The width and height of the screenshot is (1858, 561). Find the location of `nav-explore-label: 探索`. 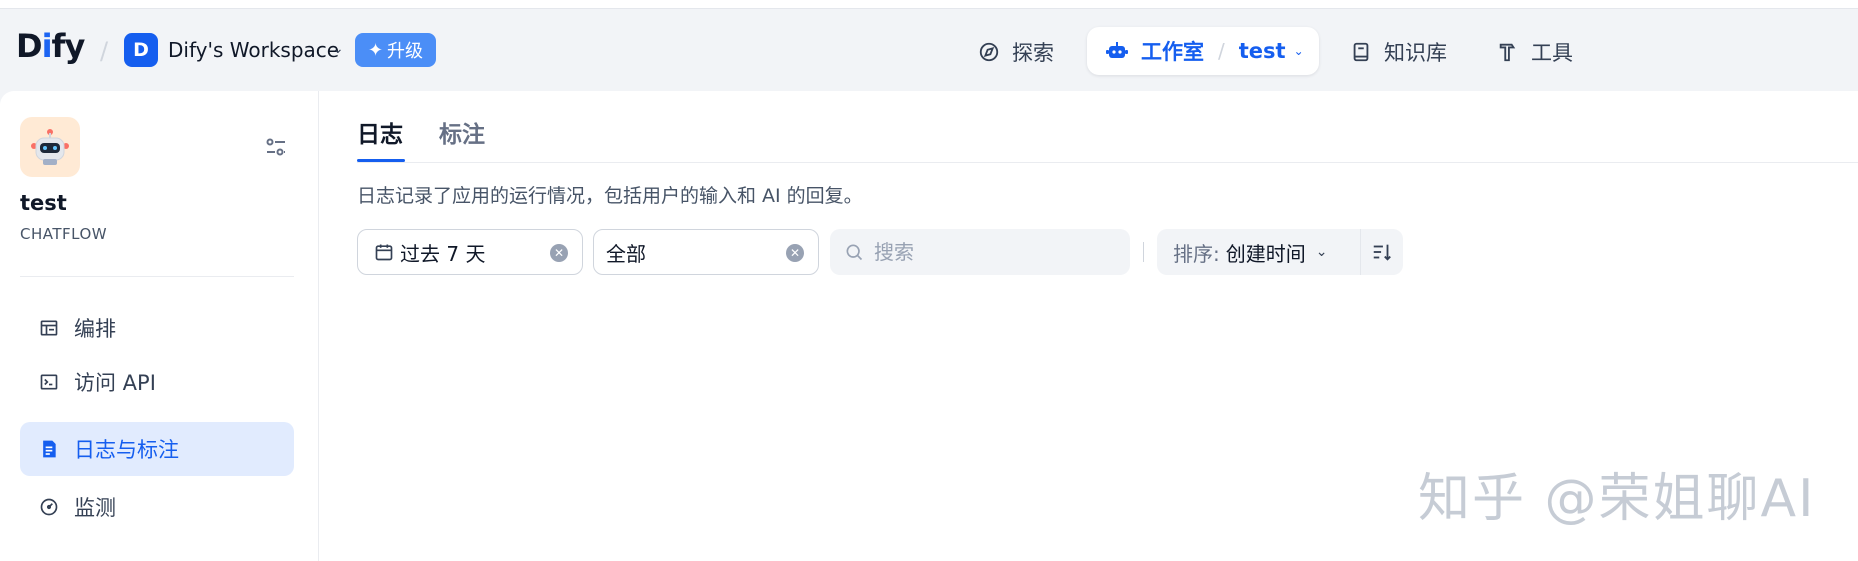

nav-explore-label: 探索 is located at coordinates (1033, 53).